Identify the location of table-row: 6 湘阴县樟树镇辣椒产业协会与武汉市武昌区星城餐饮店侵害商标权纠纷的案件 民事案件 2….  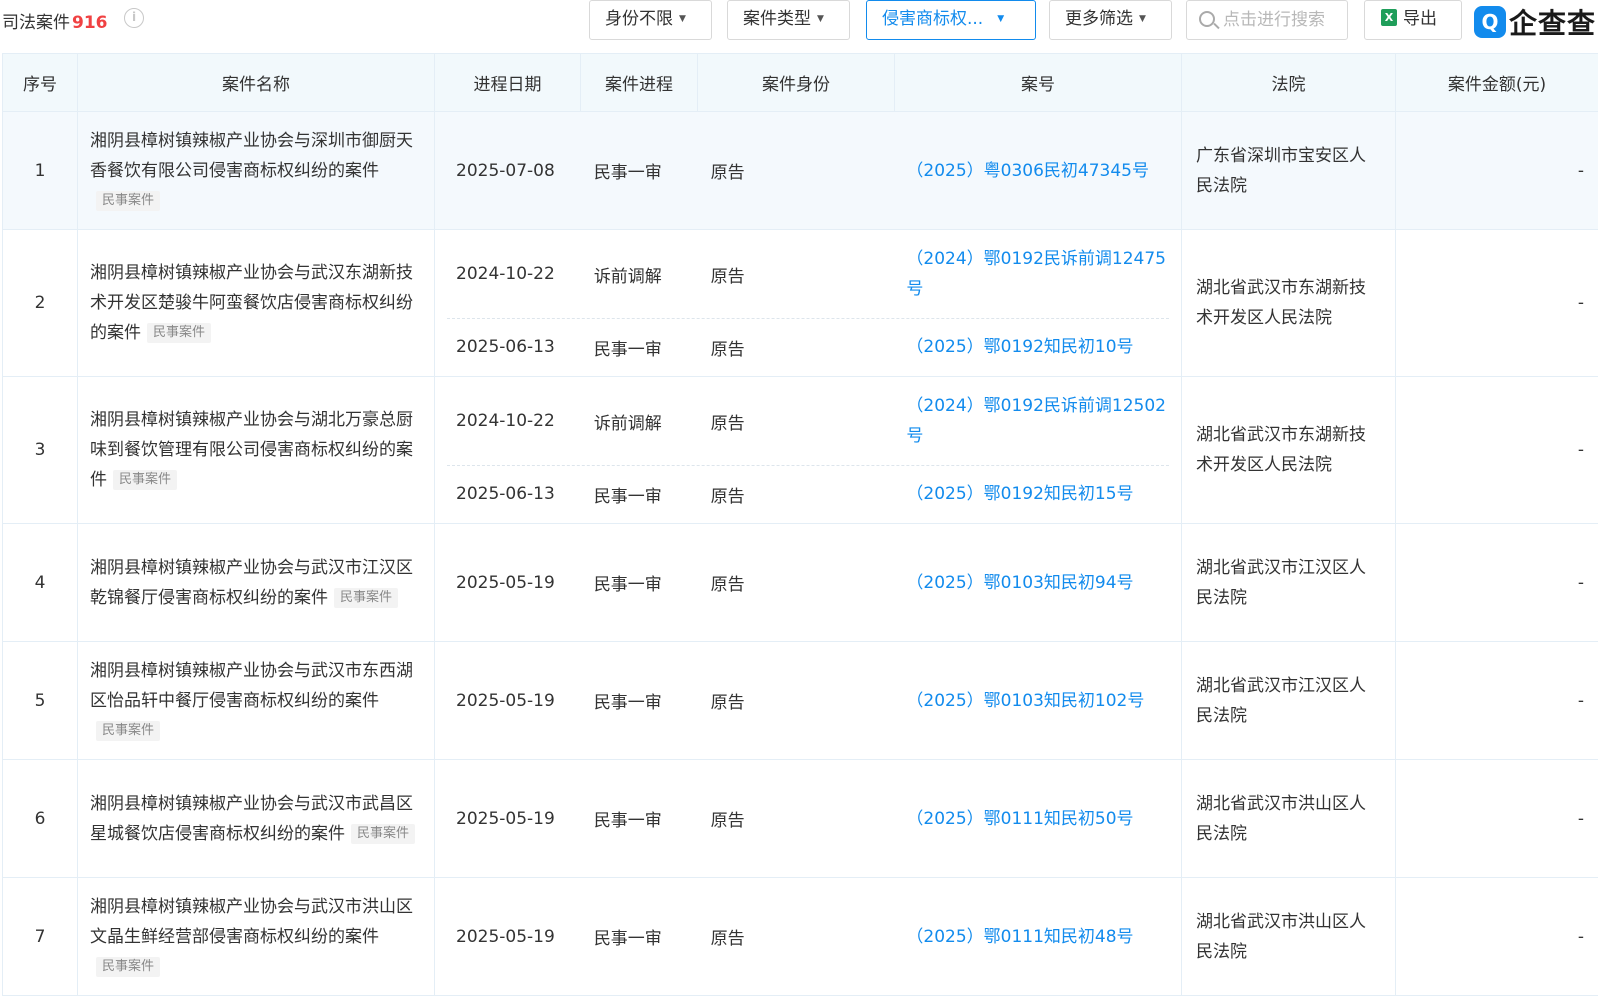
(800, 818).